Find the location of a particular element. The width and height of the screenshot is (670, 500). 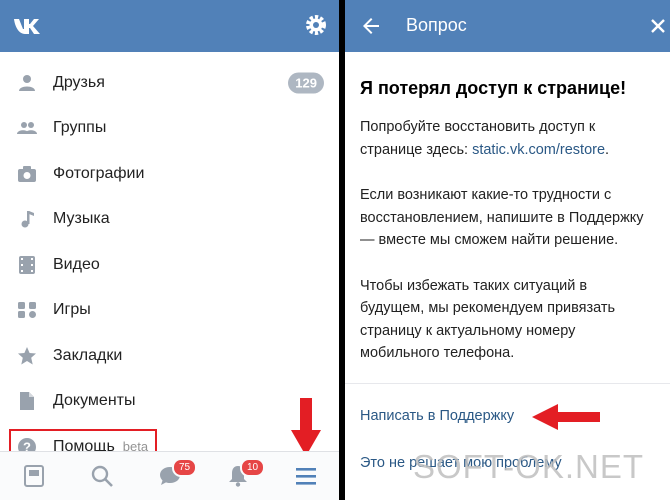

music-note-icon is located at coordinates (27, 219).